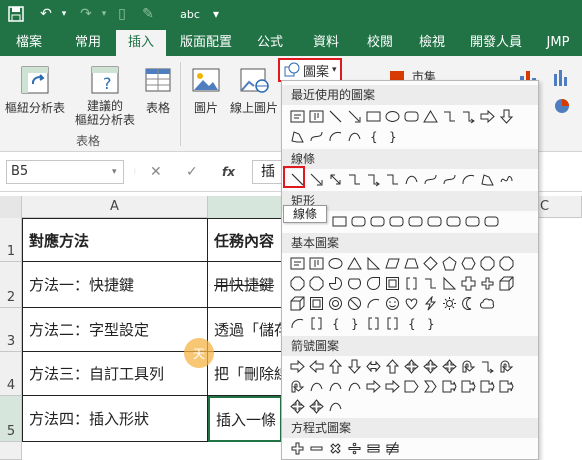  Describe the element at coordinates (104, 14) in the screenshot. I see `redo-dropdown-icon: ▾` at that location.